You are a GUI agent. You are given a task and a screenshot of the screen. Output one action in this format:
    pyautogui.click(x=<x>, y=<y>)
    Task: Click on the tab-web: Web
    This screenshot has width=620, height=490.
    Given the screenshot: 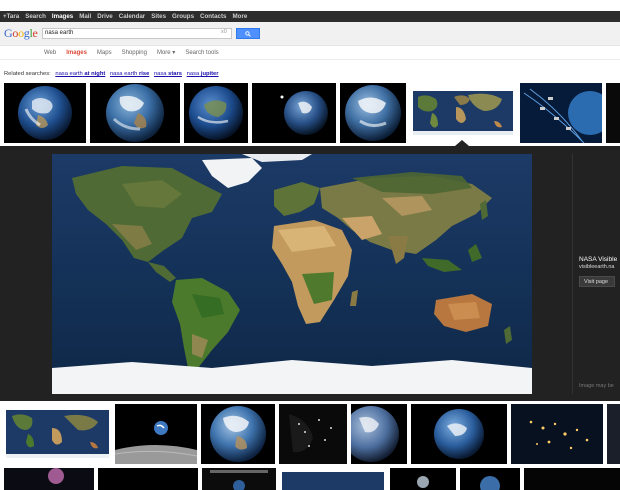 What is the action you would take?
    pyautogui.click(x=50, y=53)
    